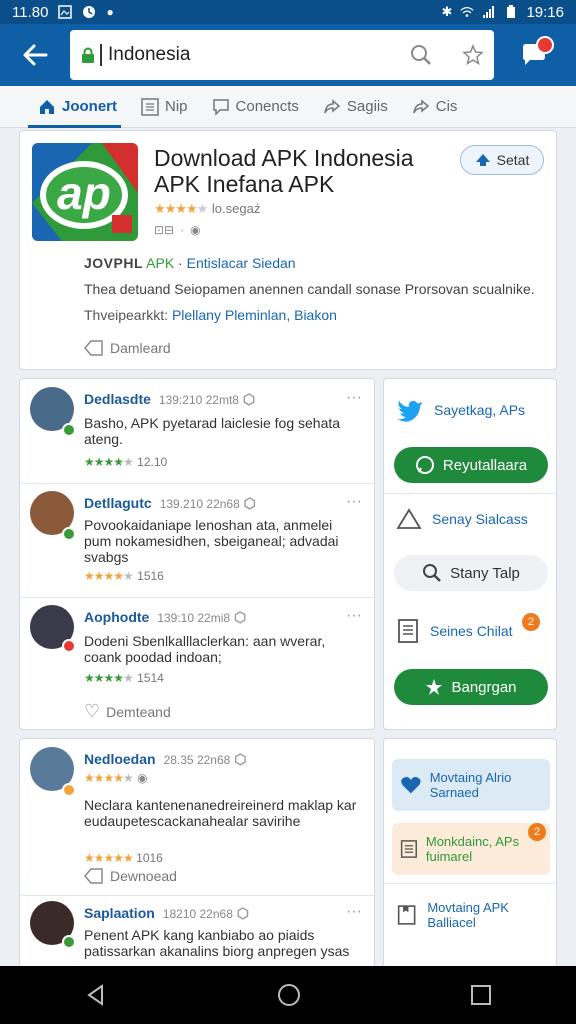 The image size is (576, 1024). Describe the element at coordinates (65, 12) in the screenshot. I see `image-icon` at that location.